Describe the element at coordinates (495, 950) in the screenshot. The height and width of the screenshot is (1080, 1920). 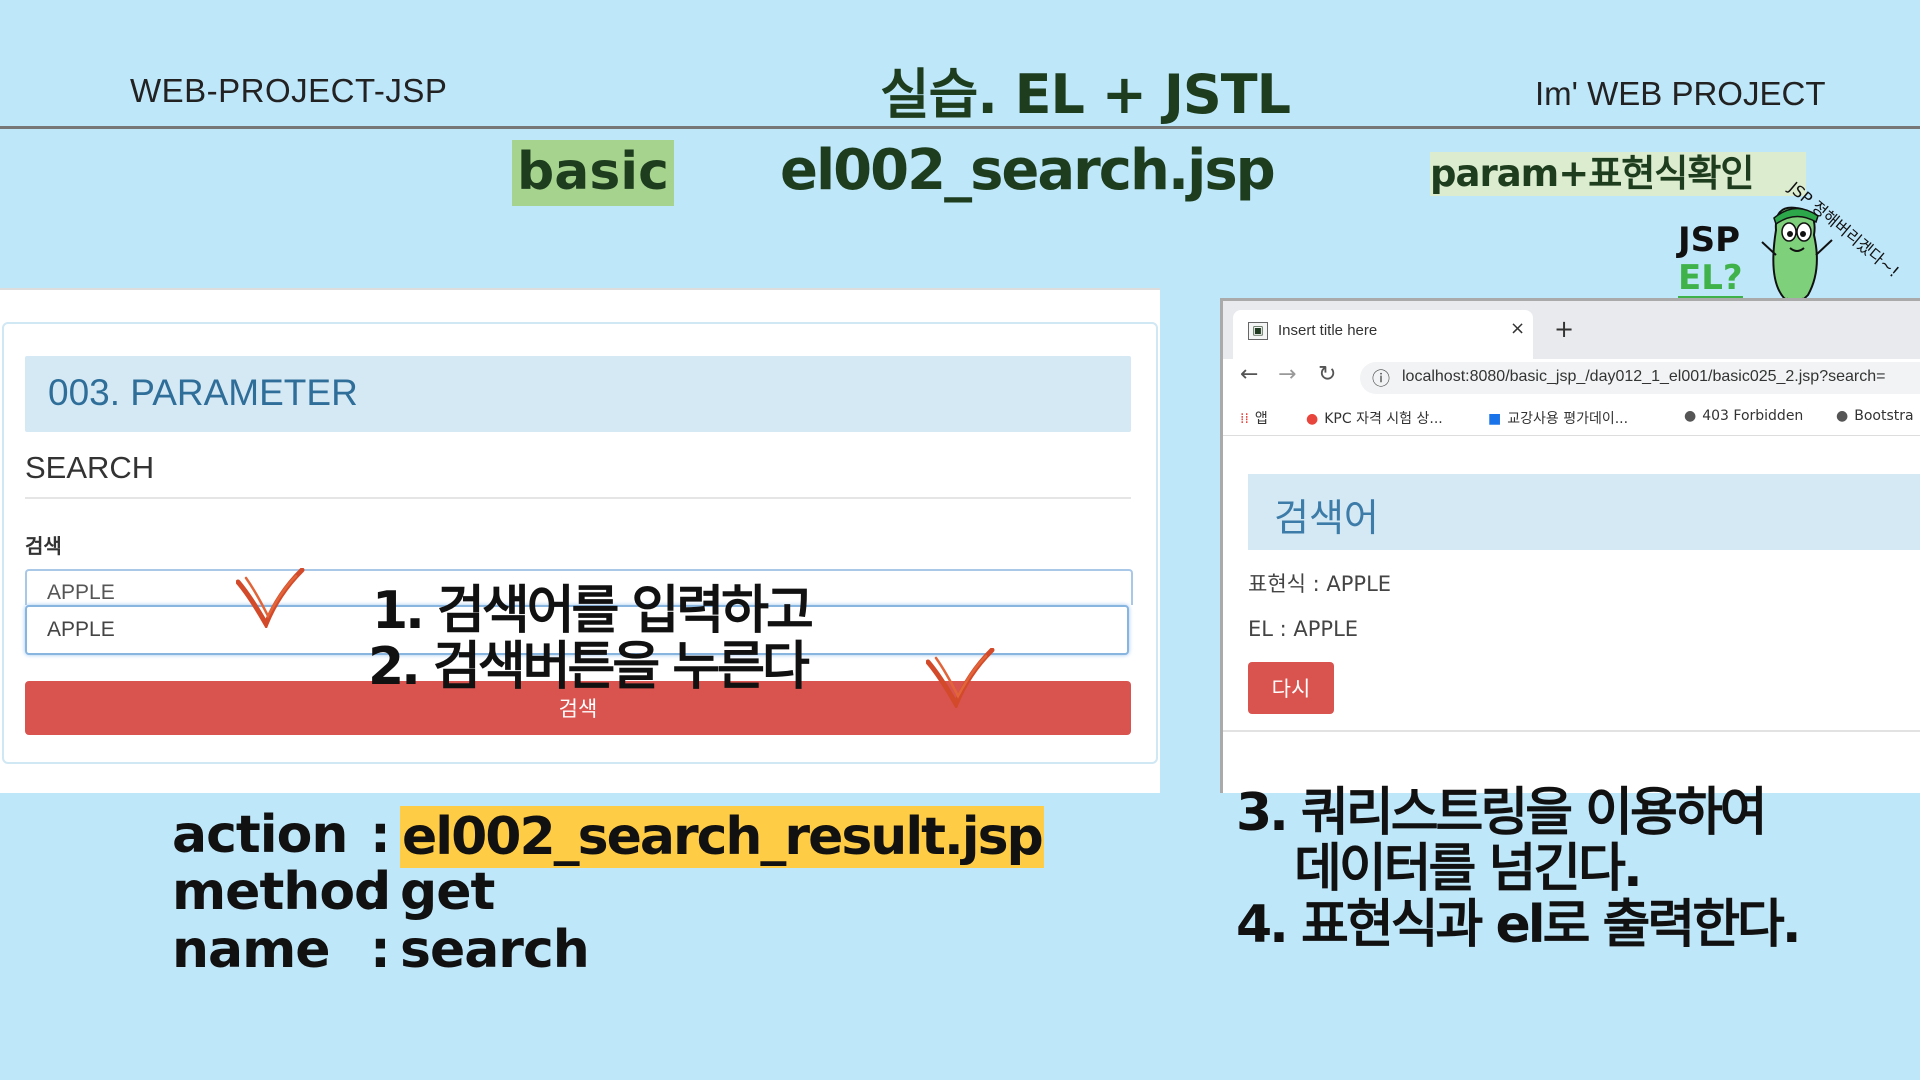
I see `name-value: search` at that location.